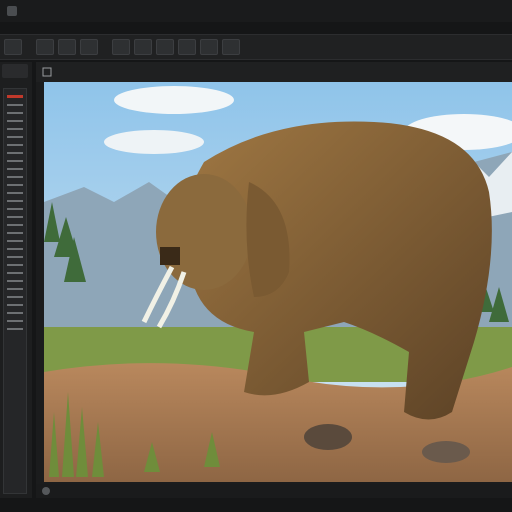 The width and height of the screenshot is (512, 512). Describe the element at coordinates (47, 72) in the screenshot. I see `viewport-icon` at that location.